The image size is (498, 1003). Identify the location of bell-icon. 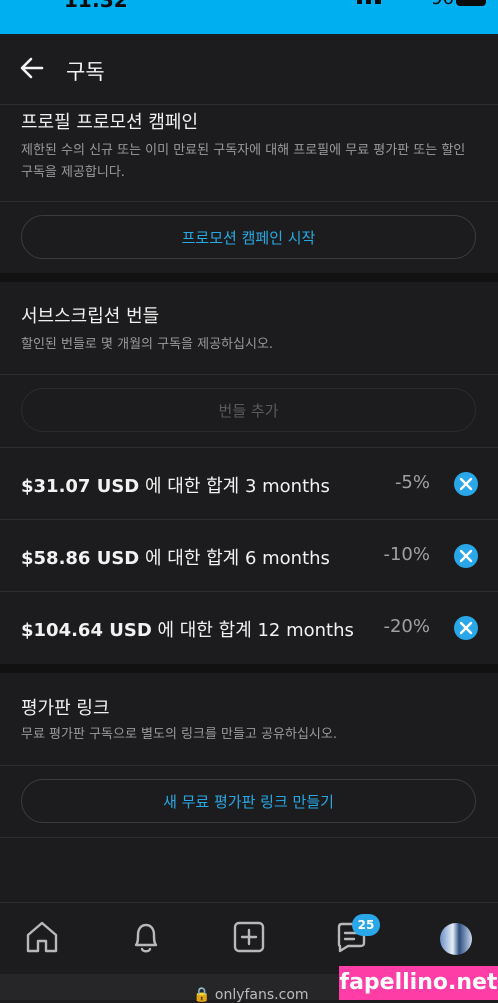
(146, 938).